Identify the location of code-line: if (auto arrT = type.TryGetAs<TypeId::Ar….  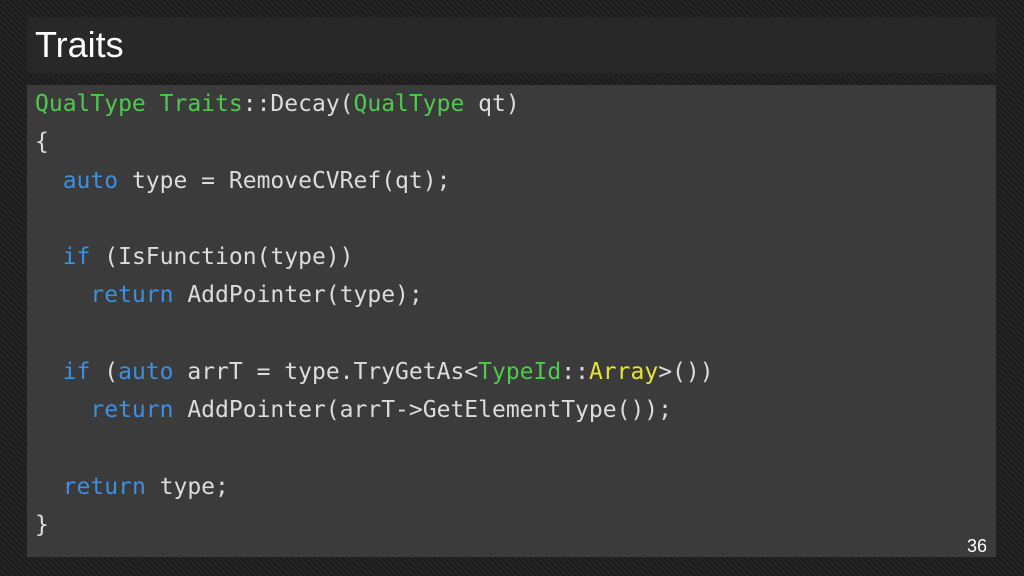
(374, 372).